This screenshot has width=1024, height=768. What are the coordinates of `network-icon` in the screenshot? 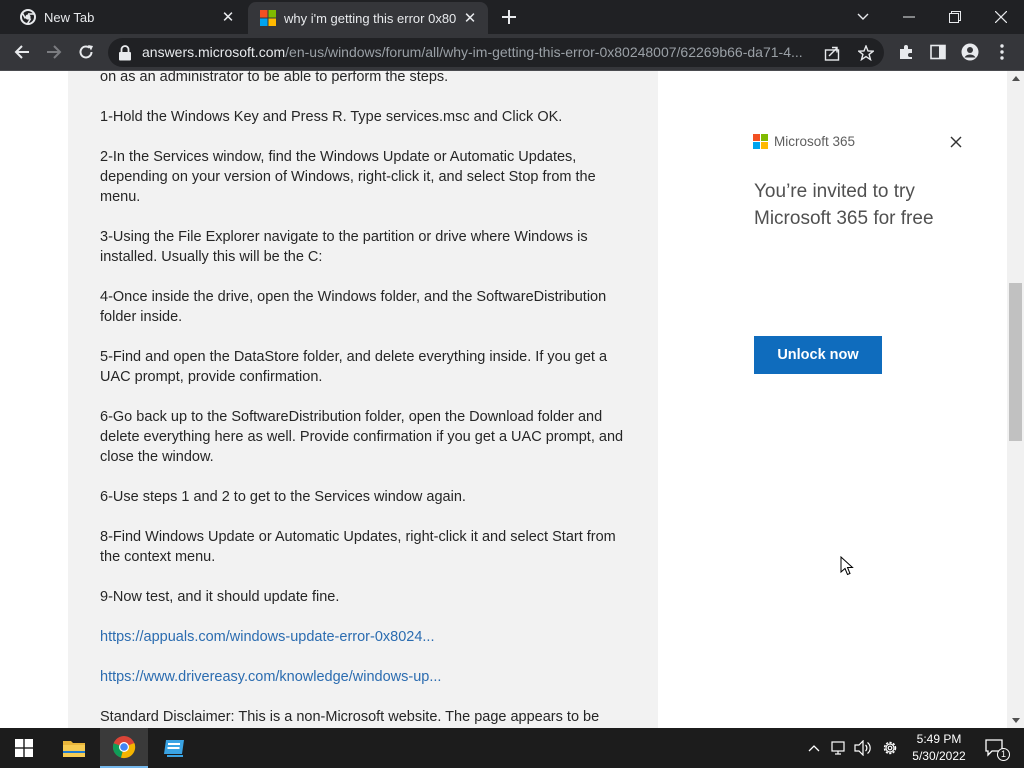 It's located at (838, 748).